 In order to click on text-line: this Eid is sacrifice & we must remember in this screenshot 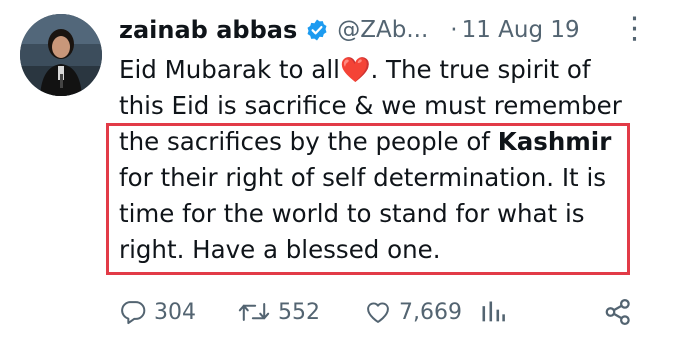, I will do `click(370, 105)`.